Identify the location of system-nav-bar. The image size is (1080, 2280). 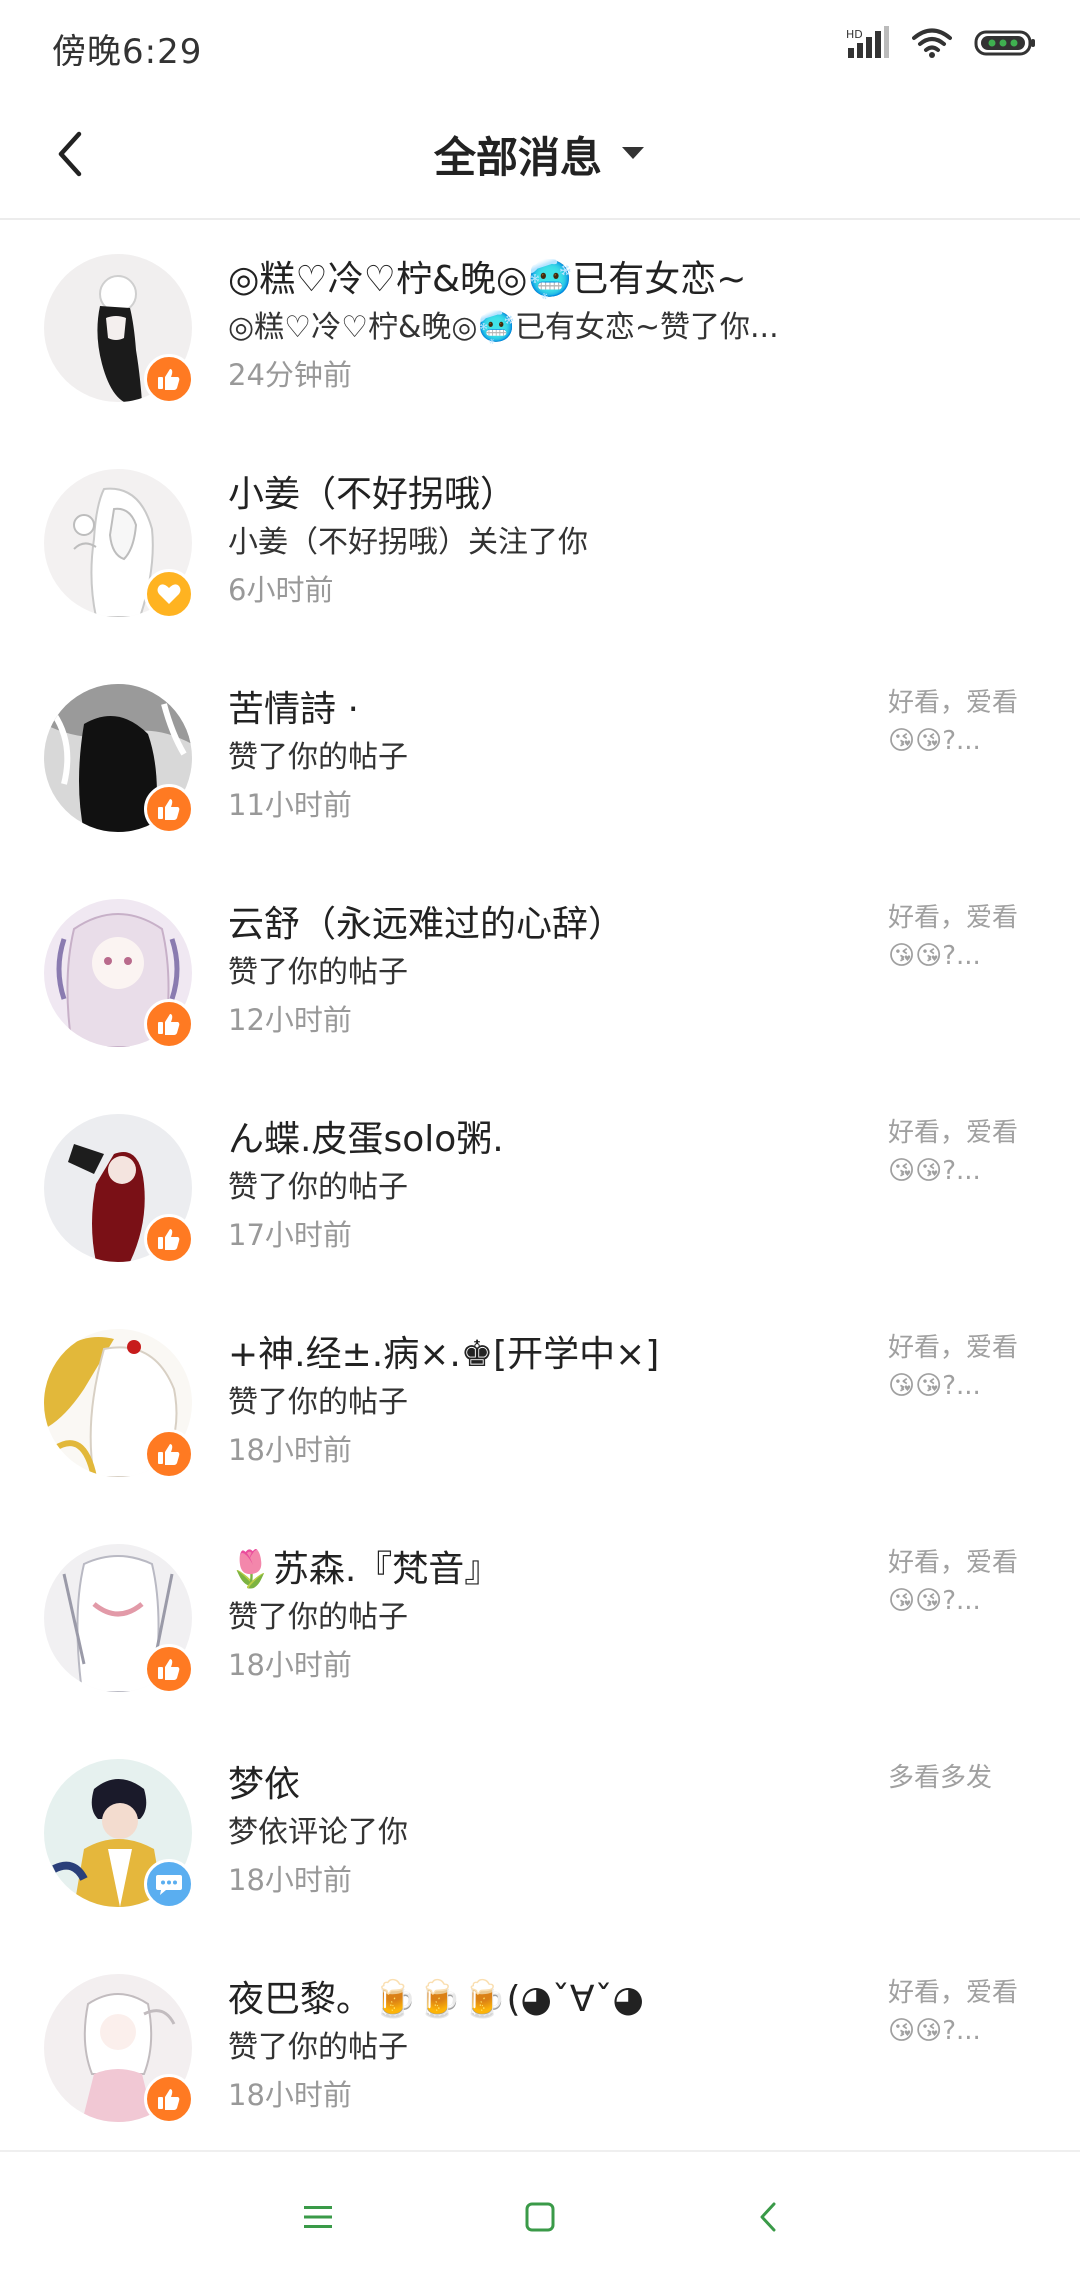
(540, 2215).